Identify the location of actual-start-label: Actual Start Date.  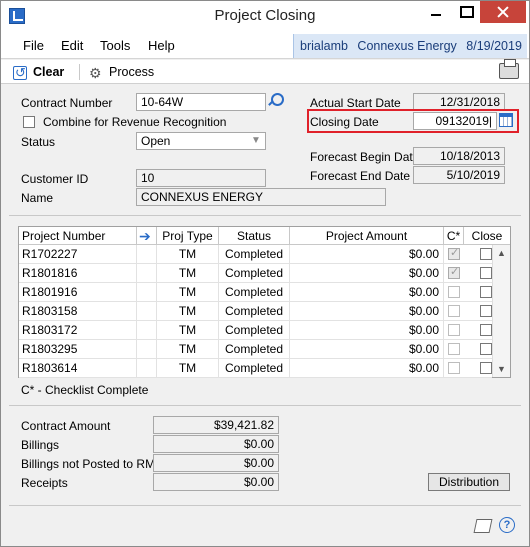
(355, 103).